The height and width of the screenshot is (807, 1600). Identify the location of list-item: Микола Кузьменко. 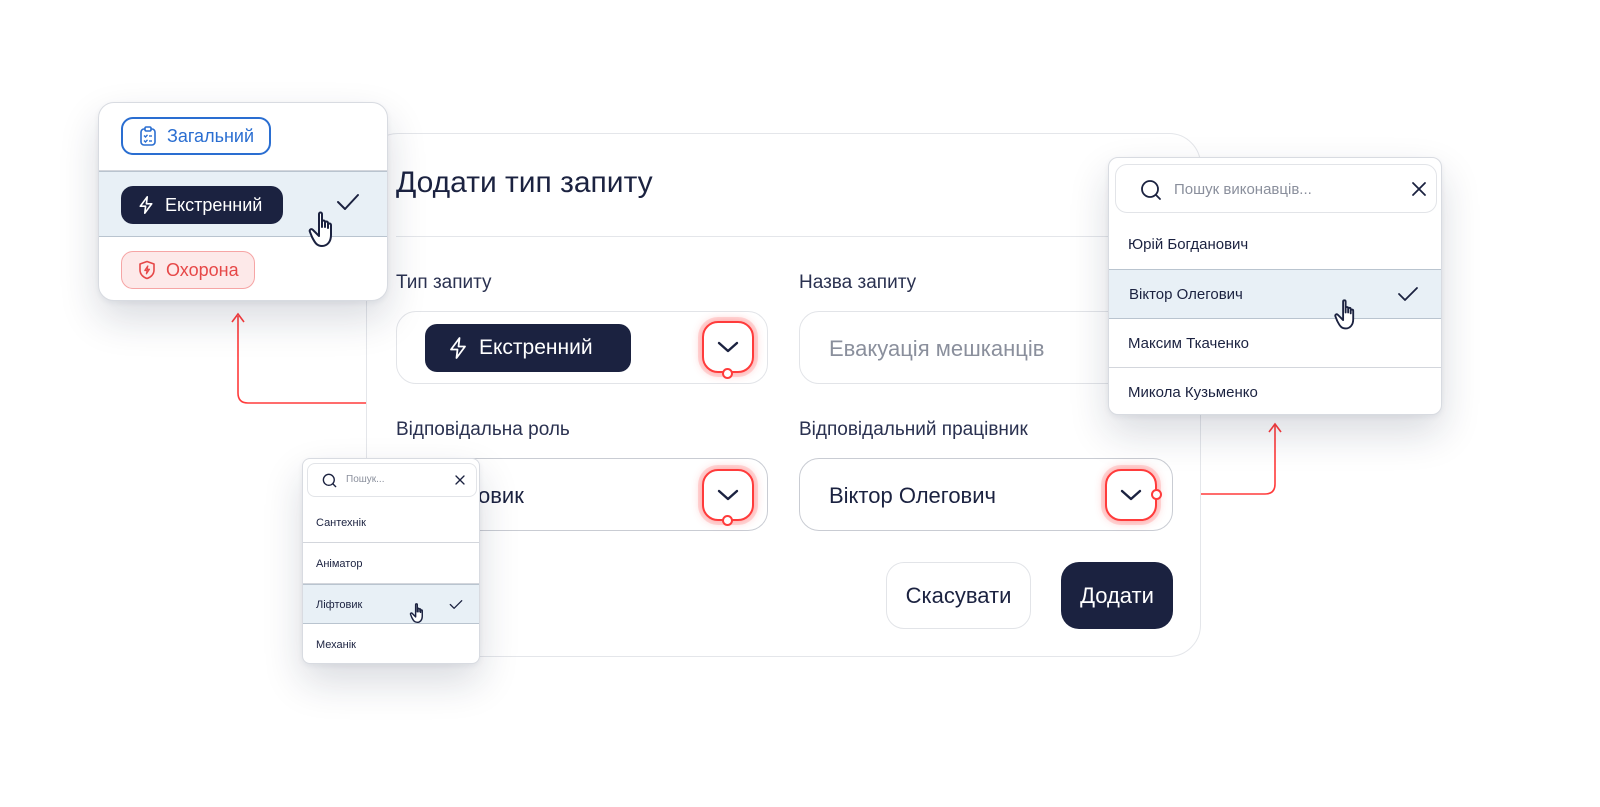
(1275, 391).